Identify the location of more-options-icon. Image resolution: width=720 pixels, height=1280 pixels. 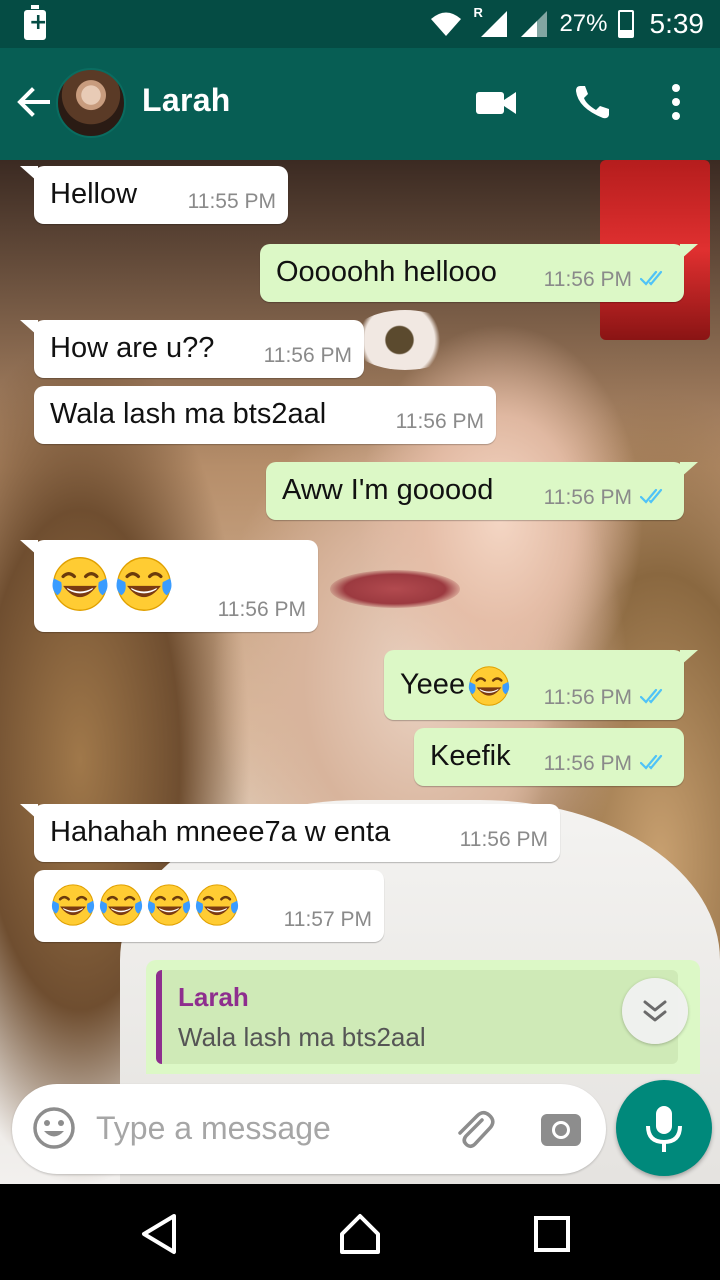
(676, 102).